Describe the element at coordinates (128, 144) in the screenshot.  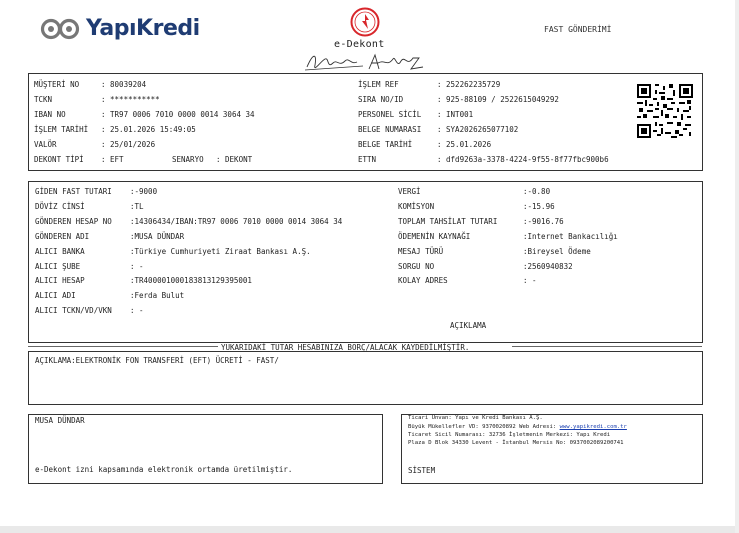
I see `field-value-valor: : 25/01/2026` at that location.